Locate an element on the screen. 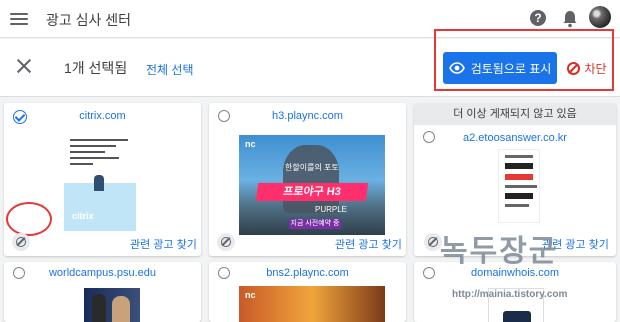 This screenshot has height=322, width=620. not-serving-notice: 더 이상 게재되지 않고 있음 is located at coordinates (515, 114).